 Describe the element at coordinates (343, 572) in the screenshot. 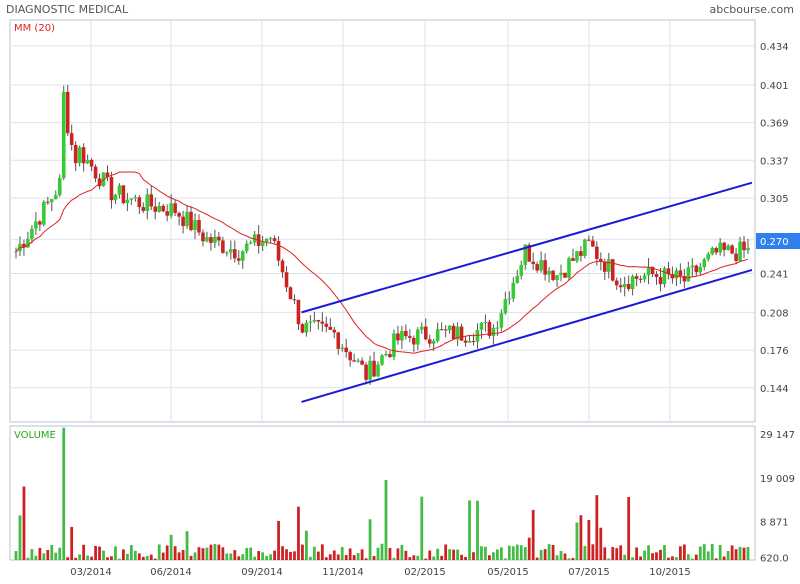

I see `x-tick-label: 11/2014` at that location.